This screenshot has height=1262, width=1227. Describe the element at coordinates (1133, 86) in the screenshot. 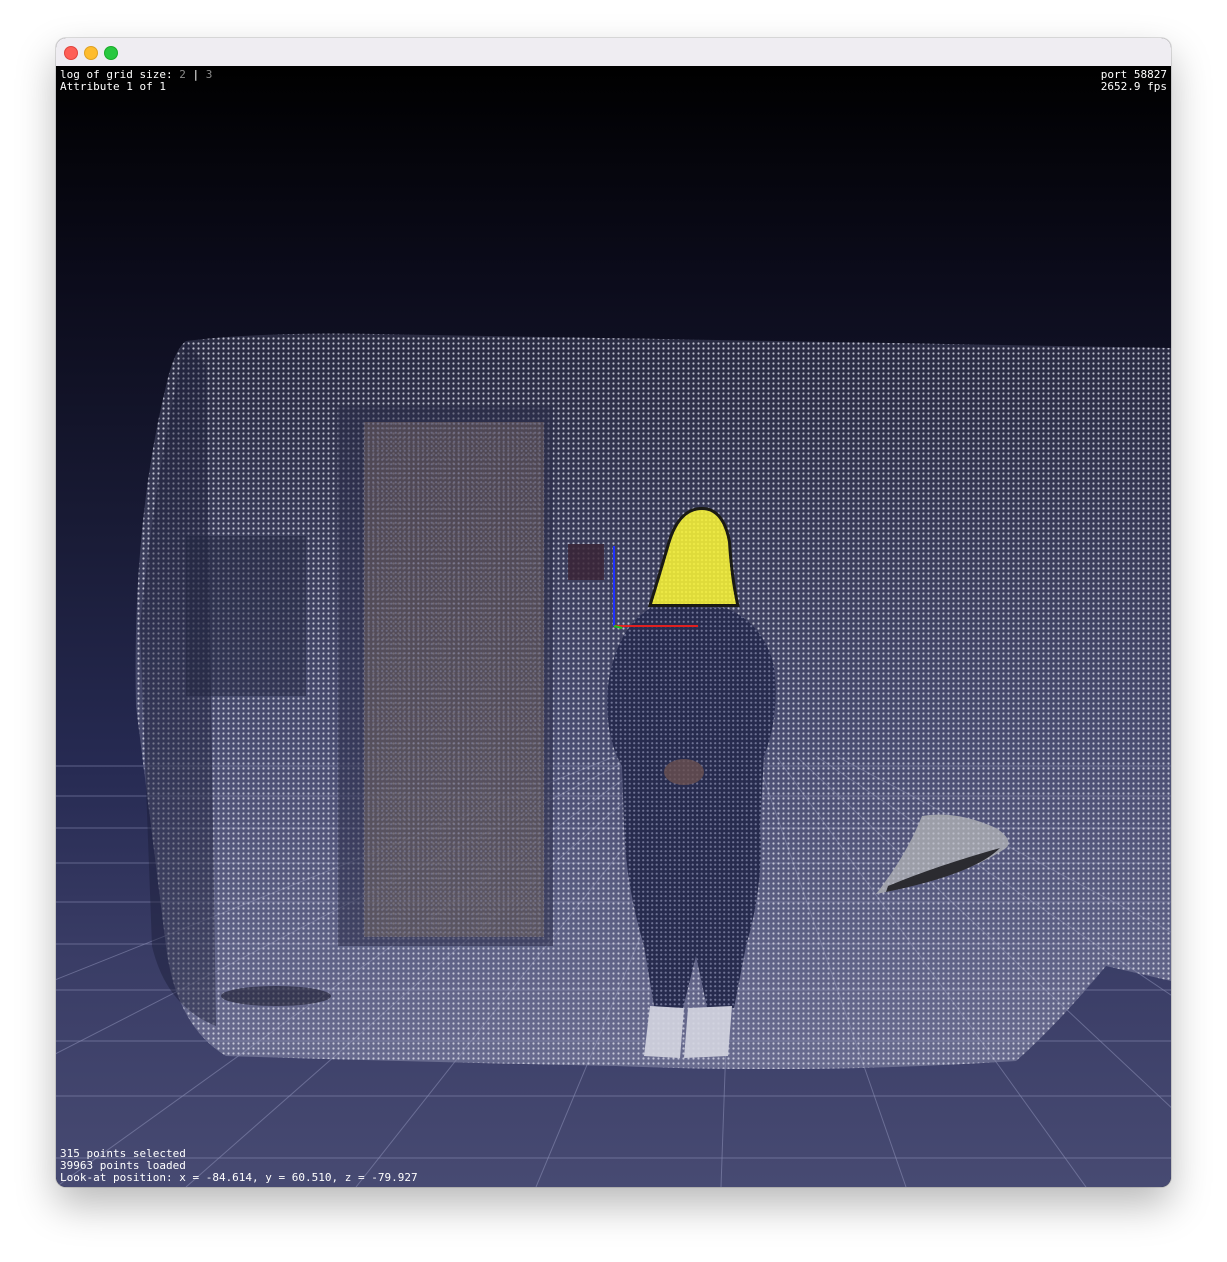

I see `fps-counter: 2652.9 fps` at that location.